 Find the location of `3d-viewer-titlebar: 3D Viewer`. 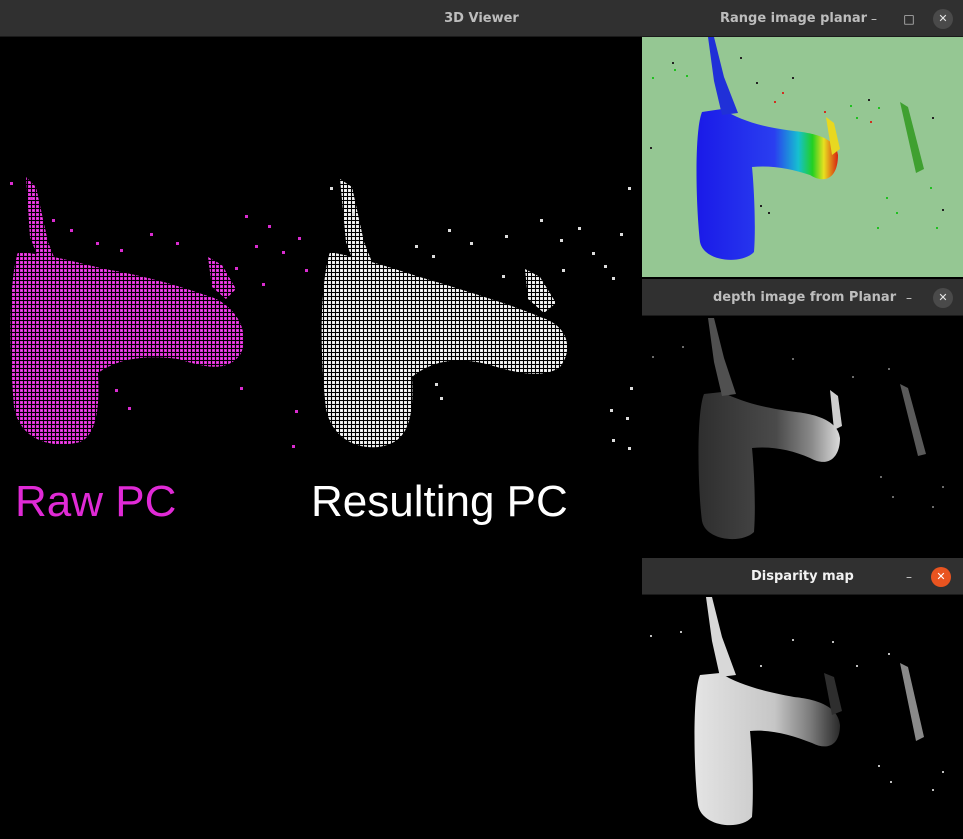

3d-viewer-titlebar: 3D Viewer is located at coordinates (321, 18).